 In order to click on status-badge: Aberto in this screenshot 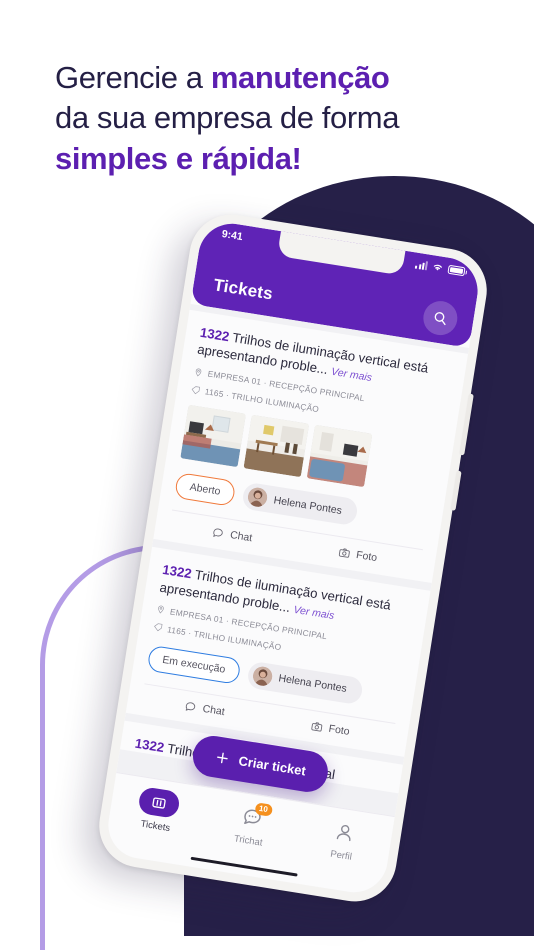, I will do `click(205, 489)`.